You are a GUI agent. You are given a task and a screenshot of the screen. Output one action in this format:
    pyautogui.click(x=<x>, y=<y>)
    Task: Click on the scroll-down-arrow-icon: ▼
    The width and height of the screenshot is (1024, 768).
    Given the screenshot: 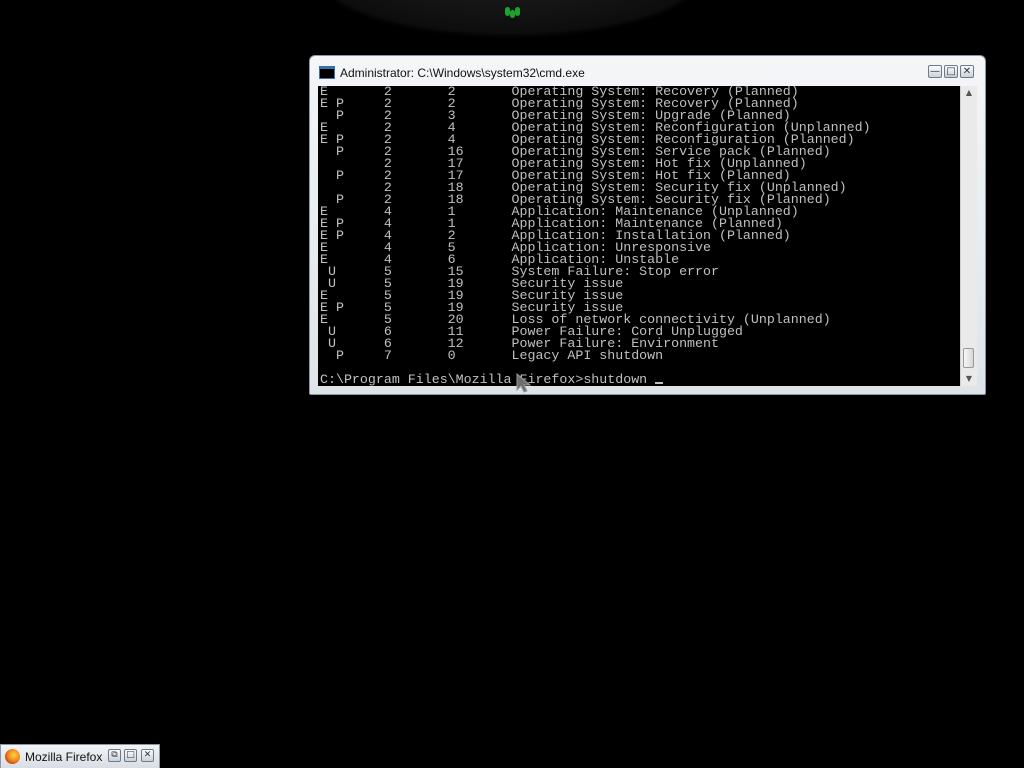 What is the action you would take?
    pyautogui.click(x=969, y=379)
    